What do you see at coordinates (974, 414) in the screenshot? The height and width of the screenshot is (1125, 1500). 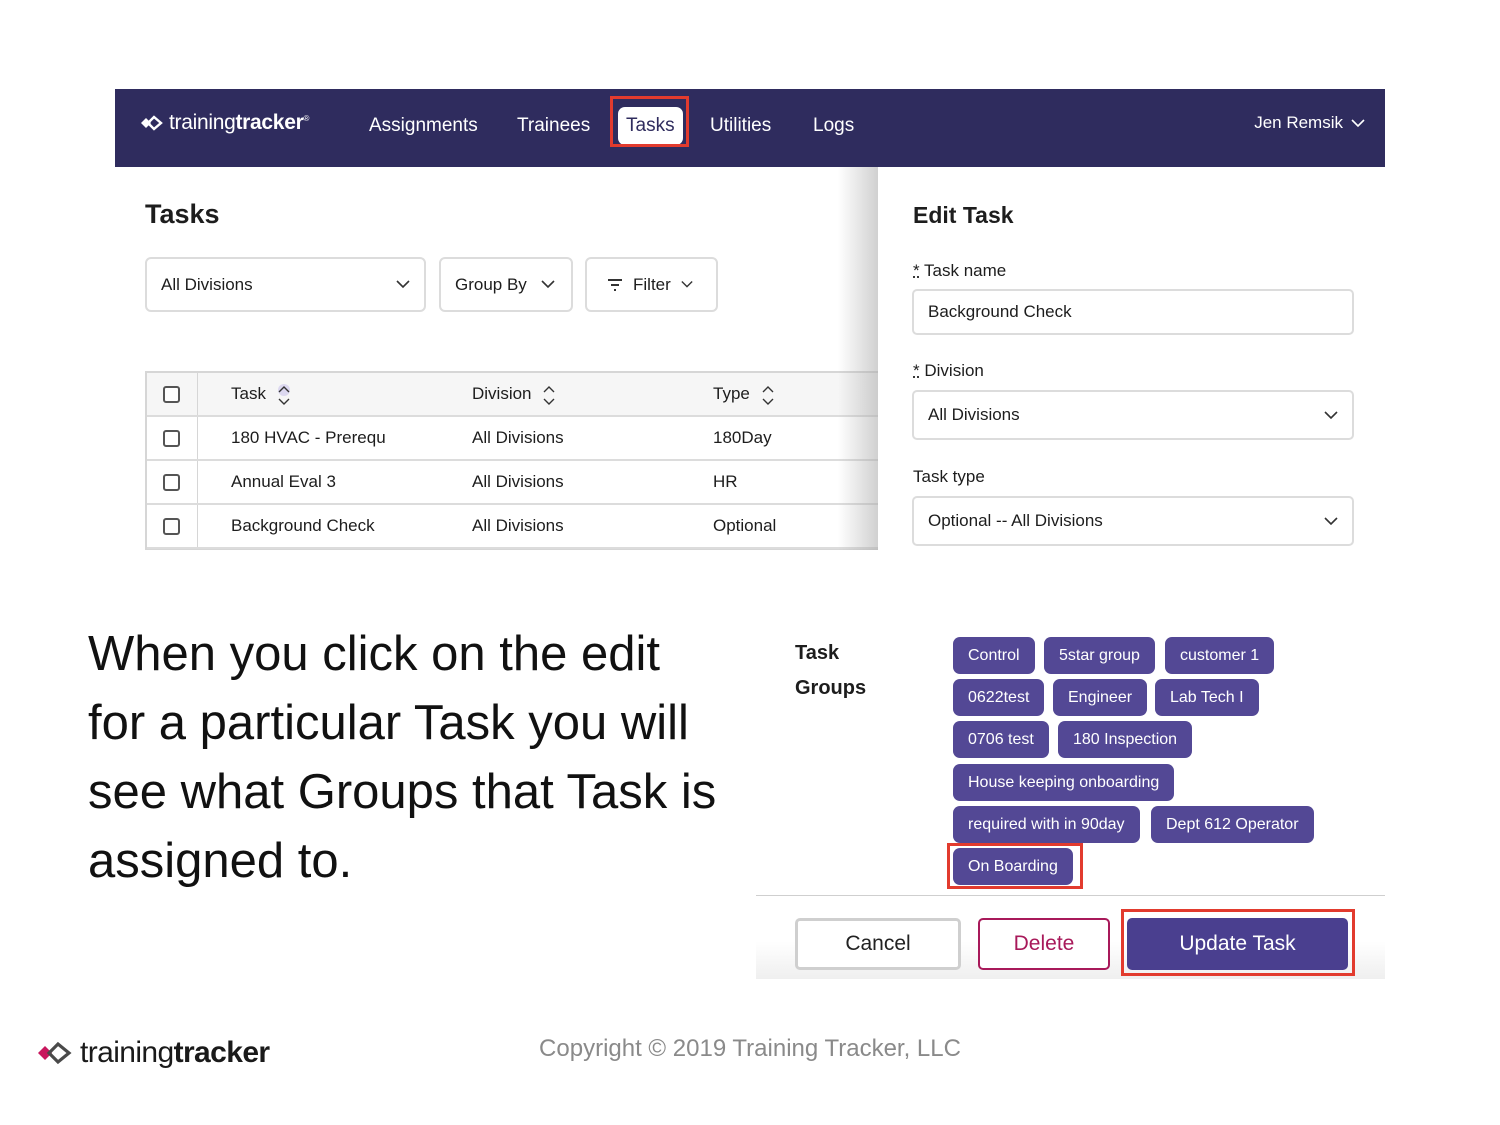 I see `division-dropdown-value: All Divisions` at bounding box center [974, 414].